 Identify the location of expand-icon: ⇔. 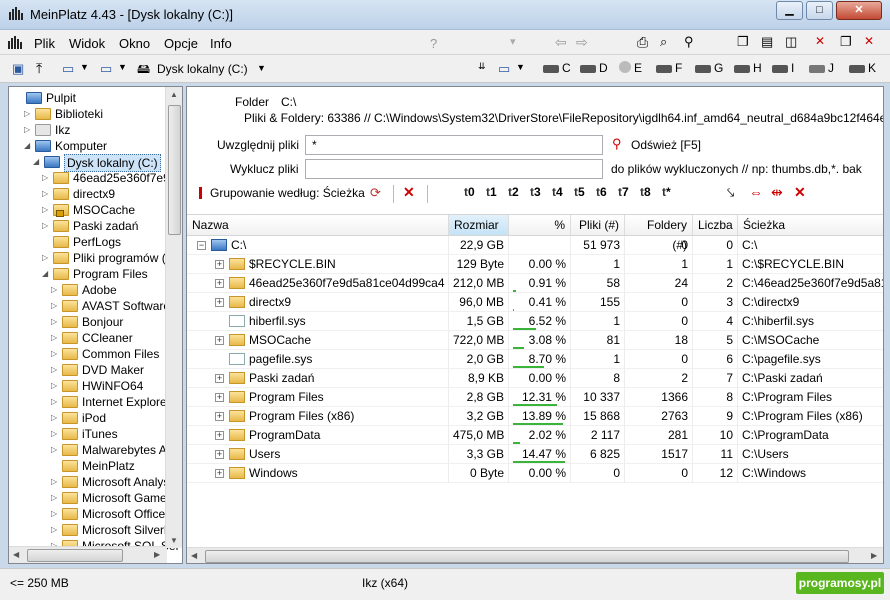
(758, 192).